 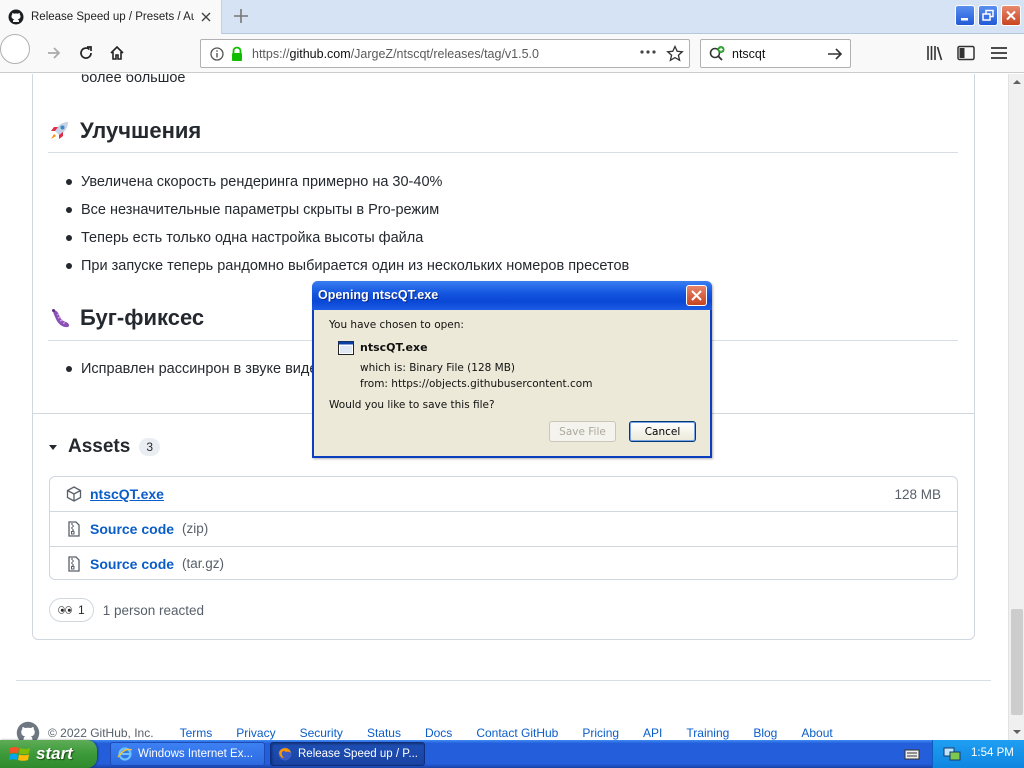 I want to click on system-tray: 1:54 PM, so click(x=978, y=754).